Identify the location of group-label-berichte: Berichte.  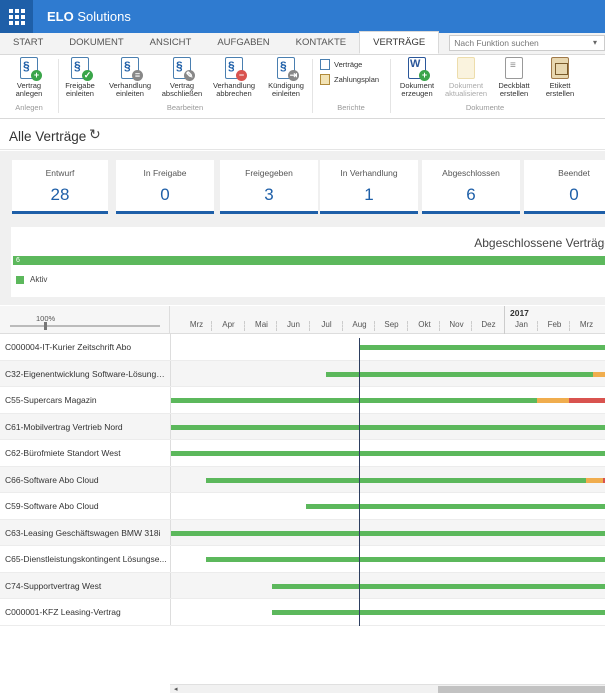
(351, 107).